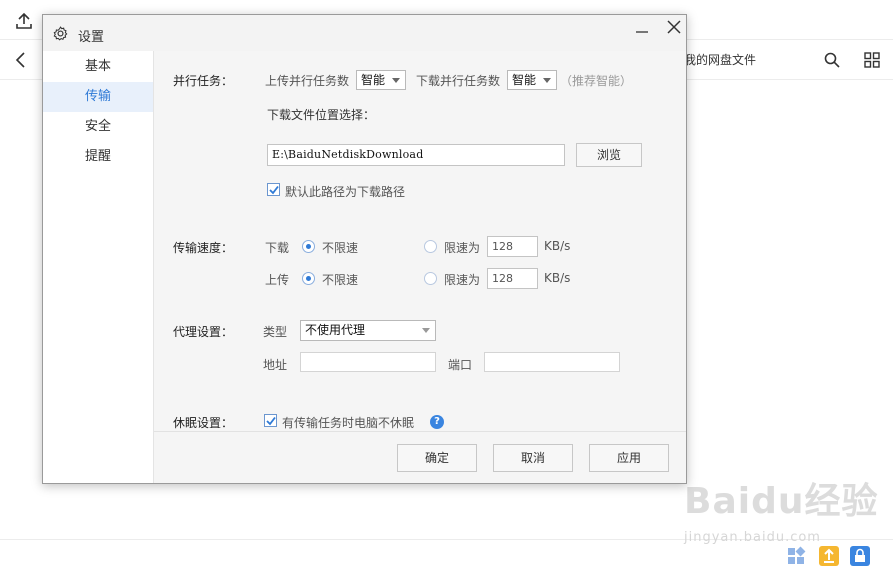  What do you see at coordinates (557, 246) in the screenshot?
I see `download-unit-label: KB/s` at bounding box center [557, 246].